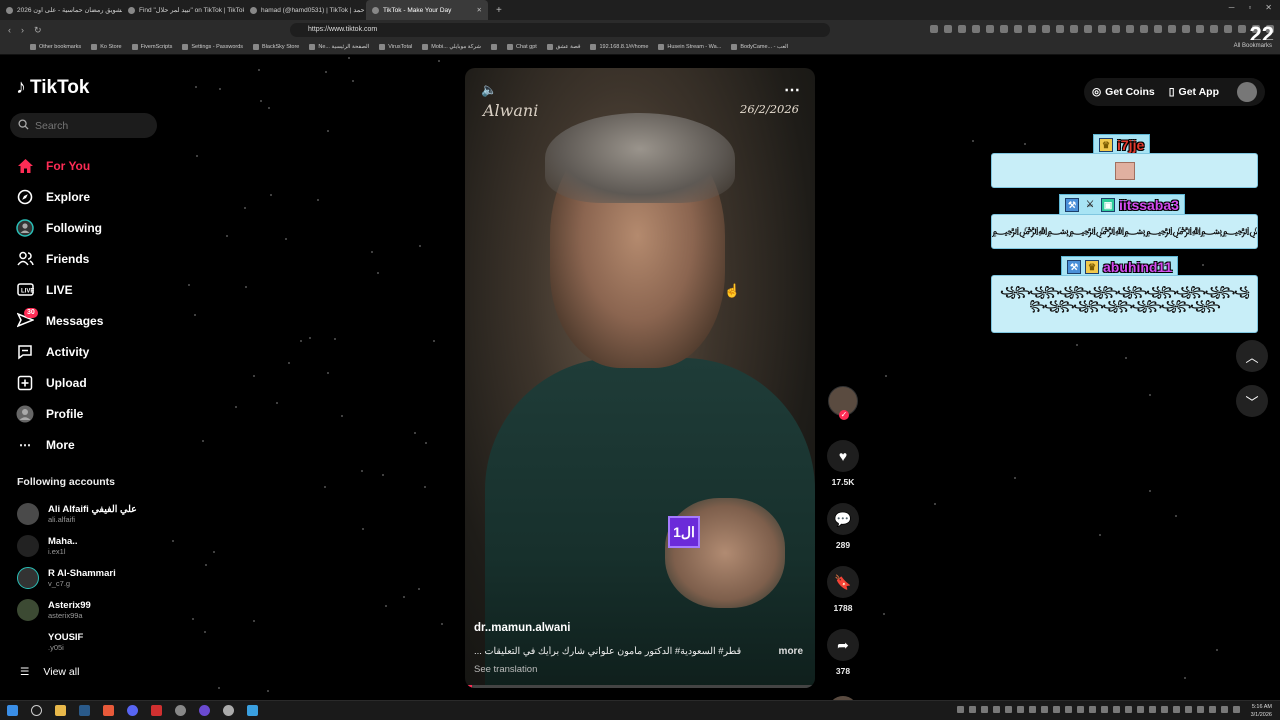 This screenshot has height=720, width=1280. I want to click on bookmark-item: BlackSky Store, so click(276, 47).